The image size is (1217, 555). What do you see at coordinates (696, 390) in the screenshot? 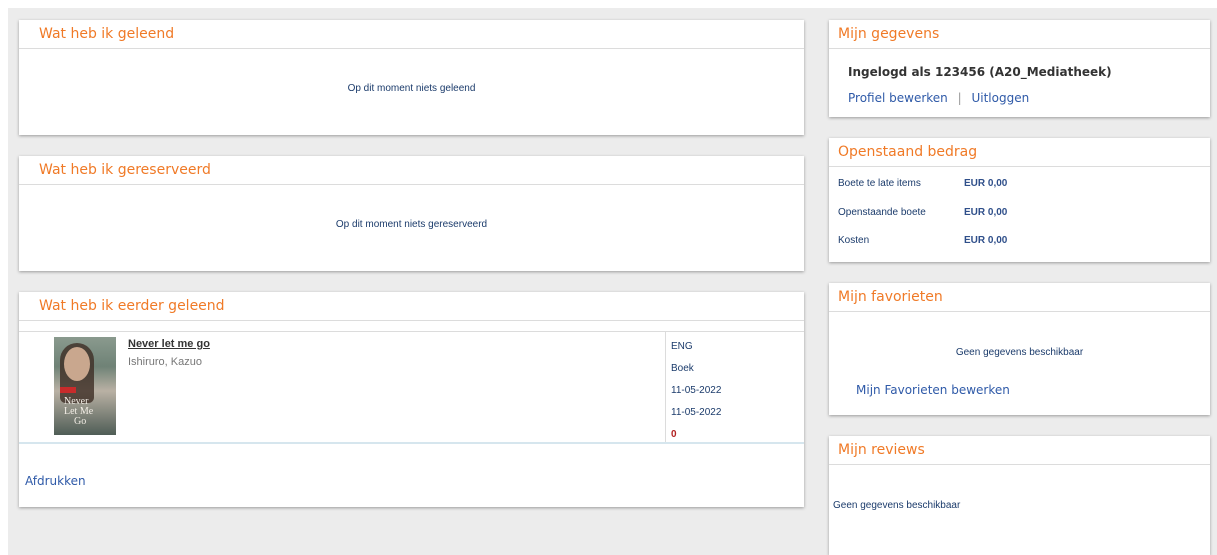
I see `book-date-1: 11-05-2022` at bounding box center [696, 390].